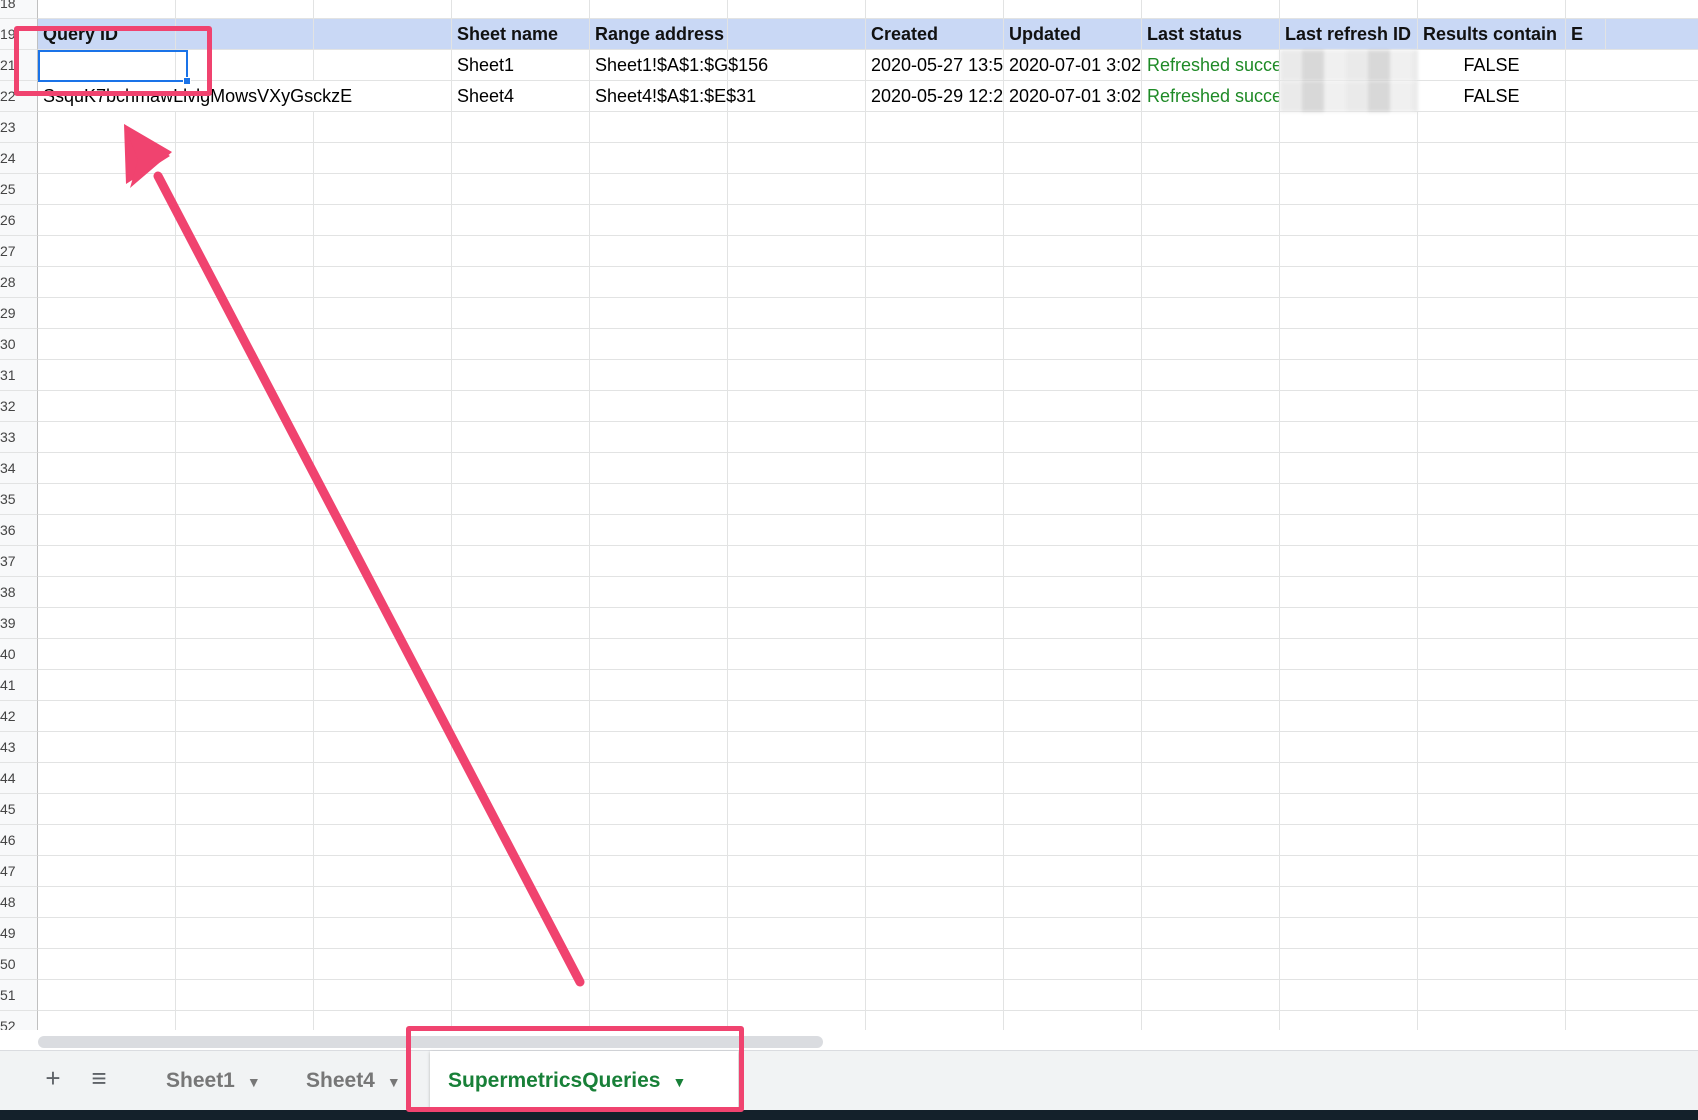 The width and height of the screenshot is (1698, 1120). I want to click on row-number: 51, so click(19, 995).